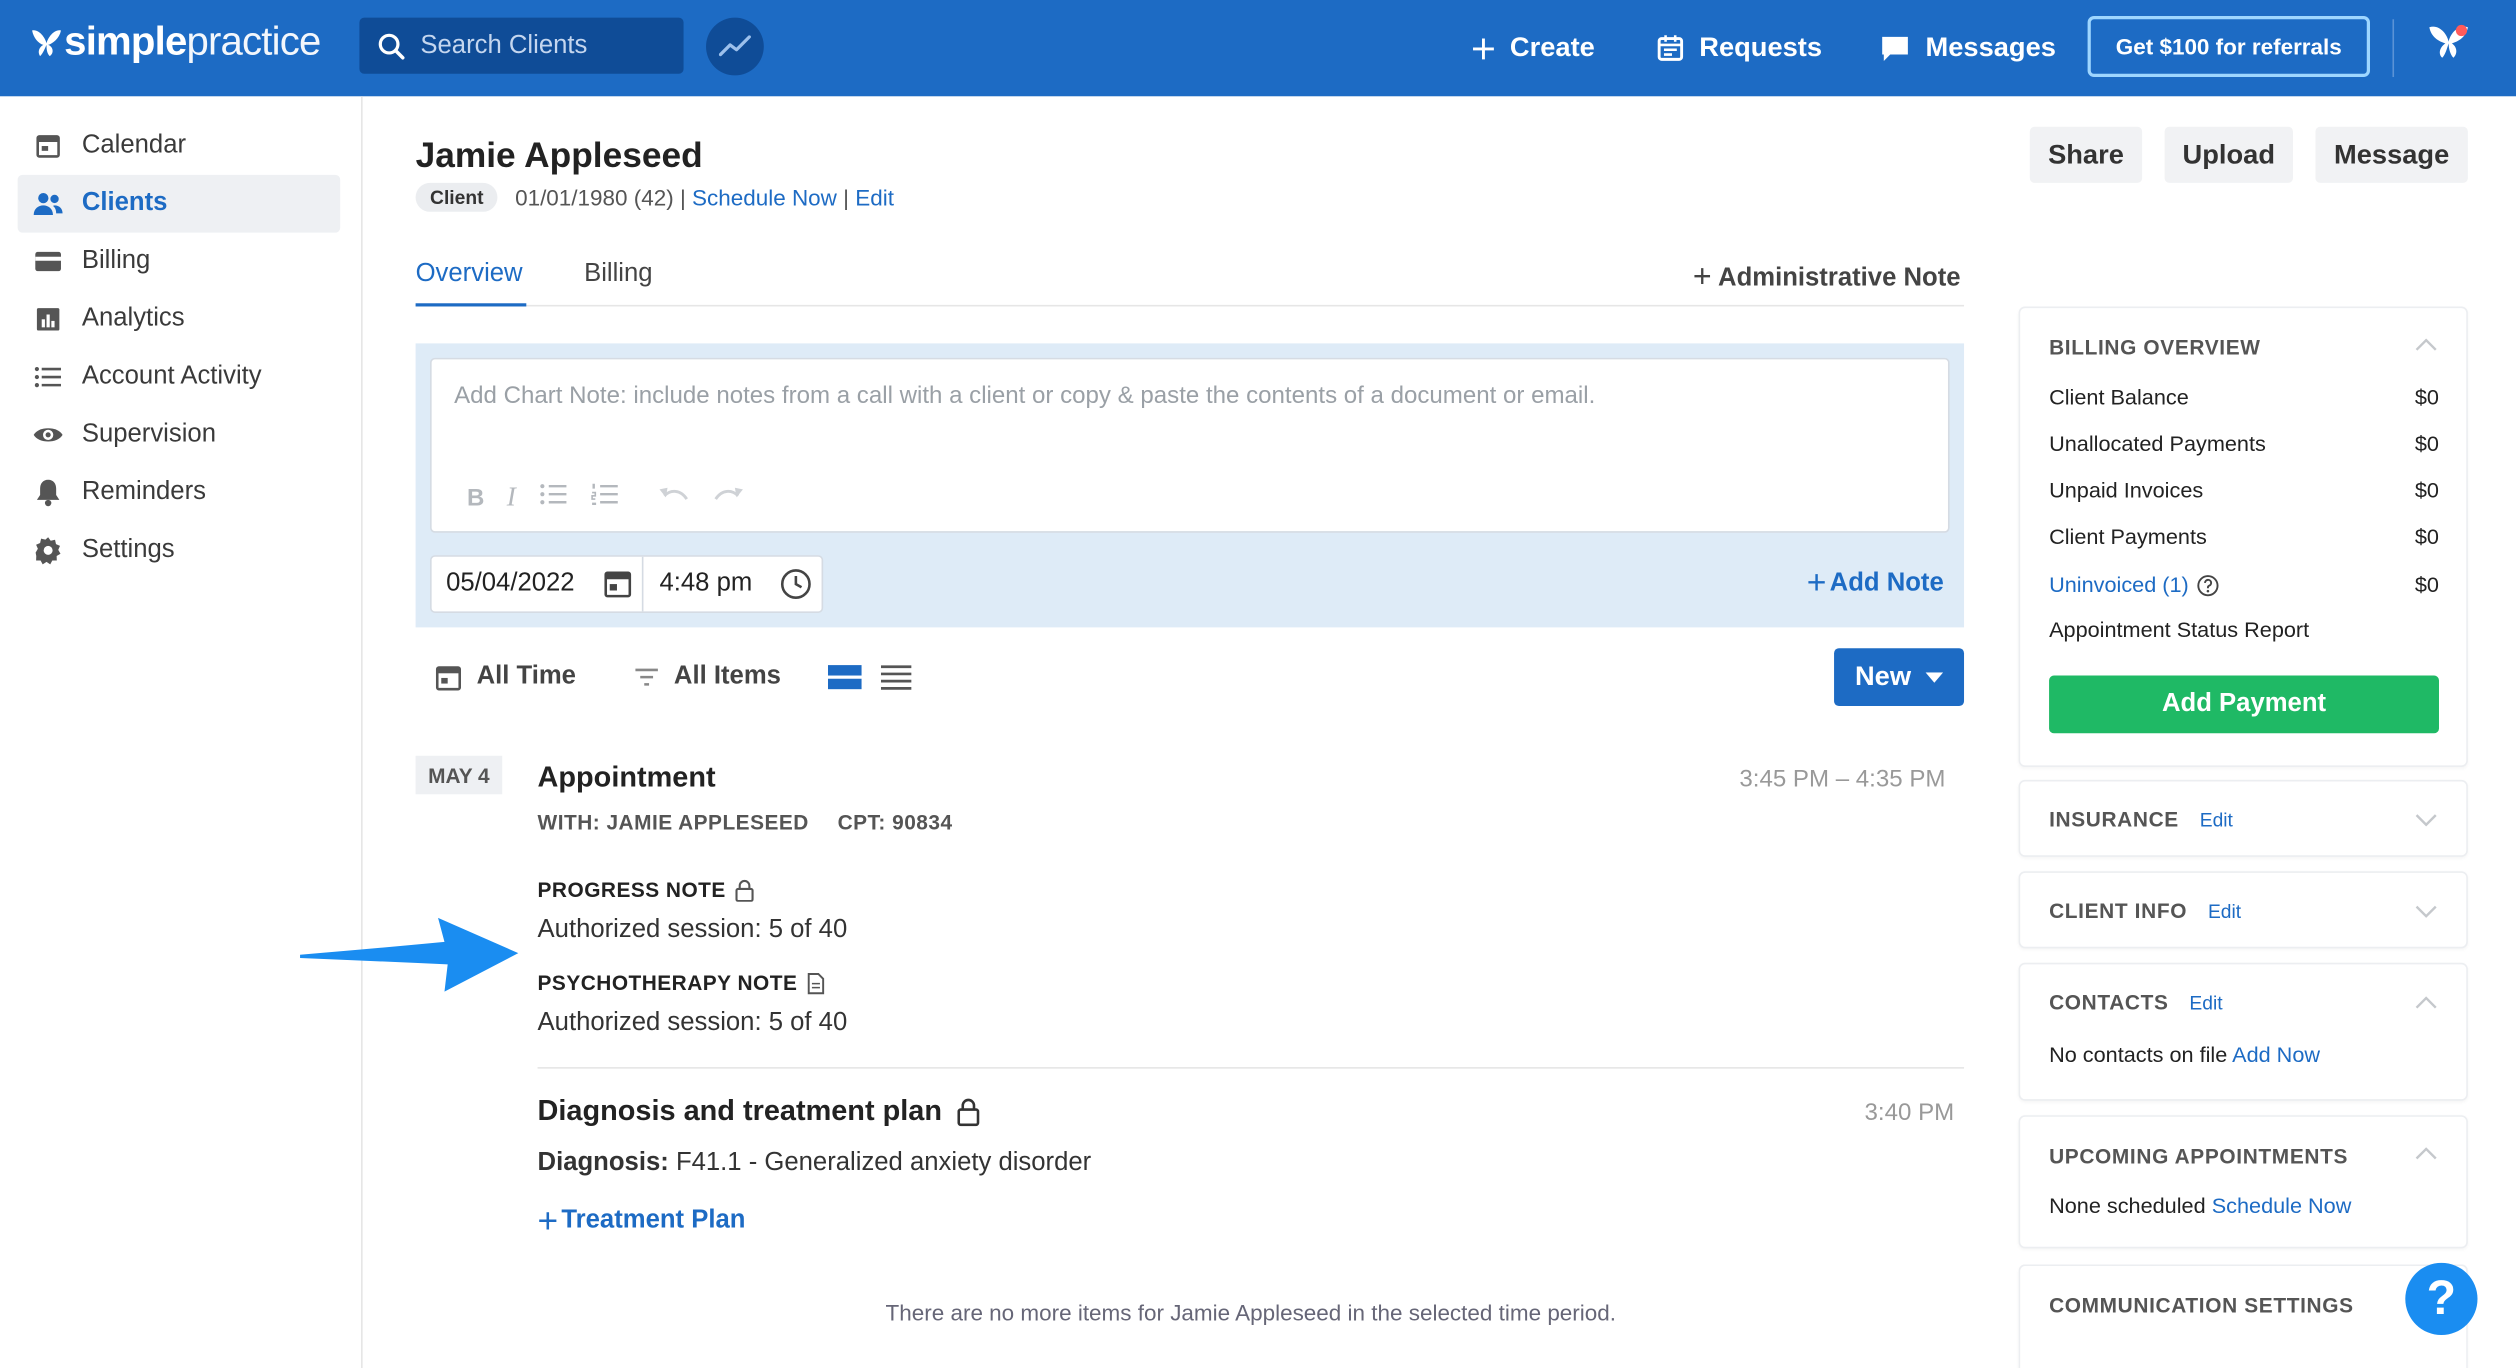 The width and height of the screenshot is (2516, 1368). I want to click on brand-logo: simple practice, so click(175, 42).